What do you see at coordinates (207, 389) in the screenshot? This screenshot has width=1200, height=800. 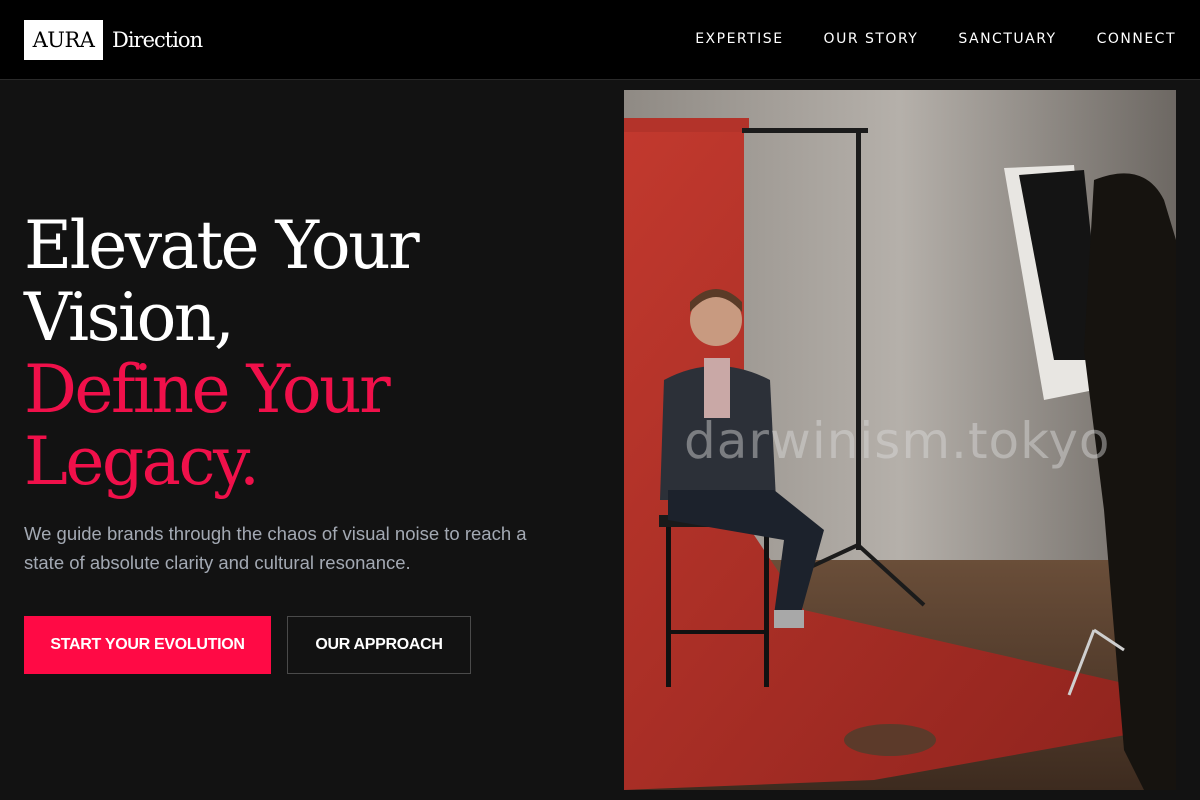 I see `headline-accent-line-1: Define Your` at bounding box center [207, 389].